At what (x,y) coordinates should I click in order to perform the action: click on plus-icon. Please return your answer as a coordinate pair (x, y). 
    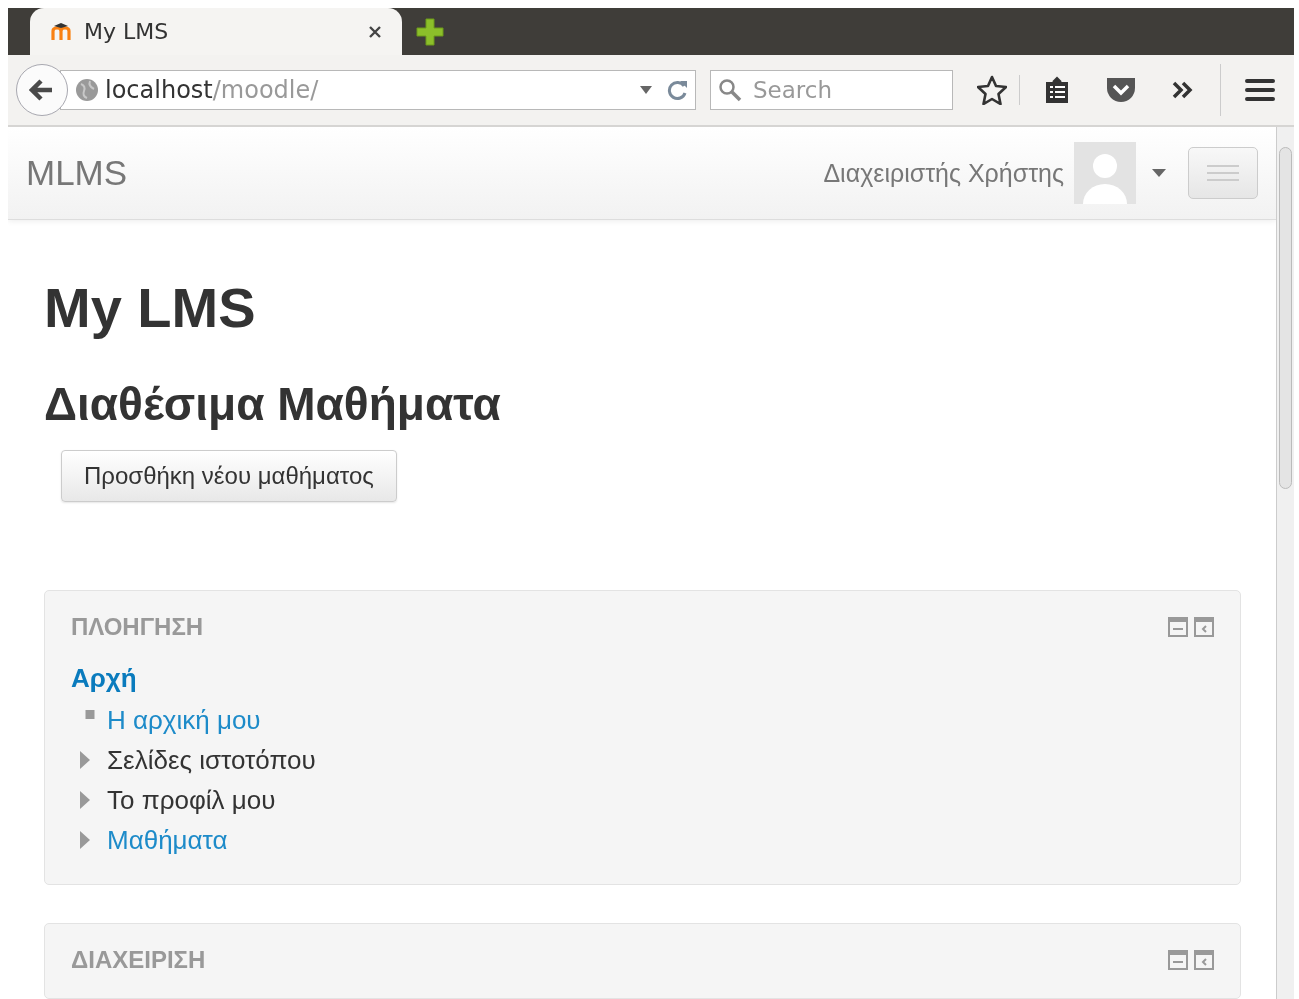
    Looking at the image, I should click on (430, 32).